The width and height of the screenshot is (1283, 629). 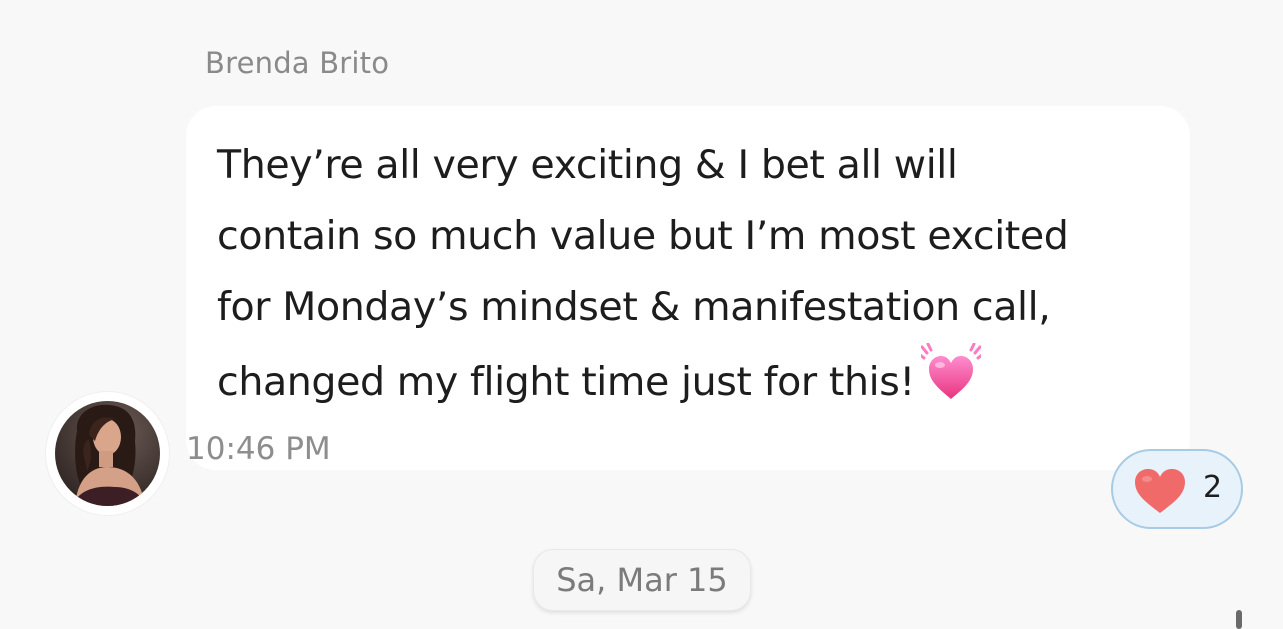 What do you see at coordinates (258, 449) in the screenshot?
I see `message-timestamp: 10:46 PM` at bounding box center [258, 449].